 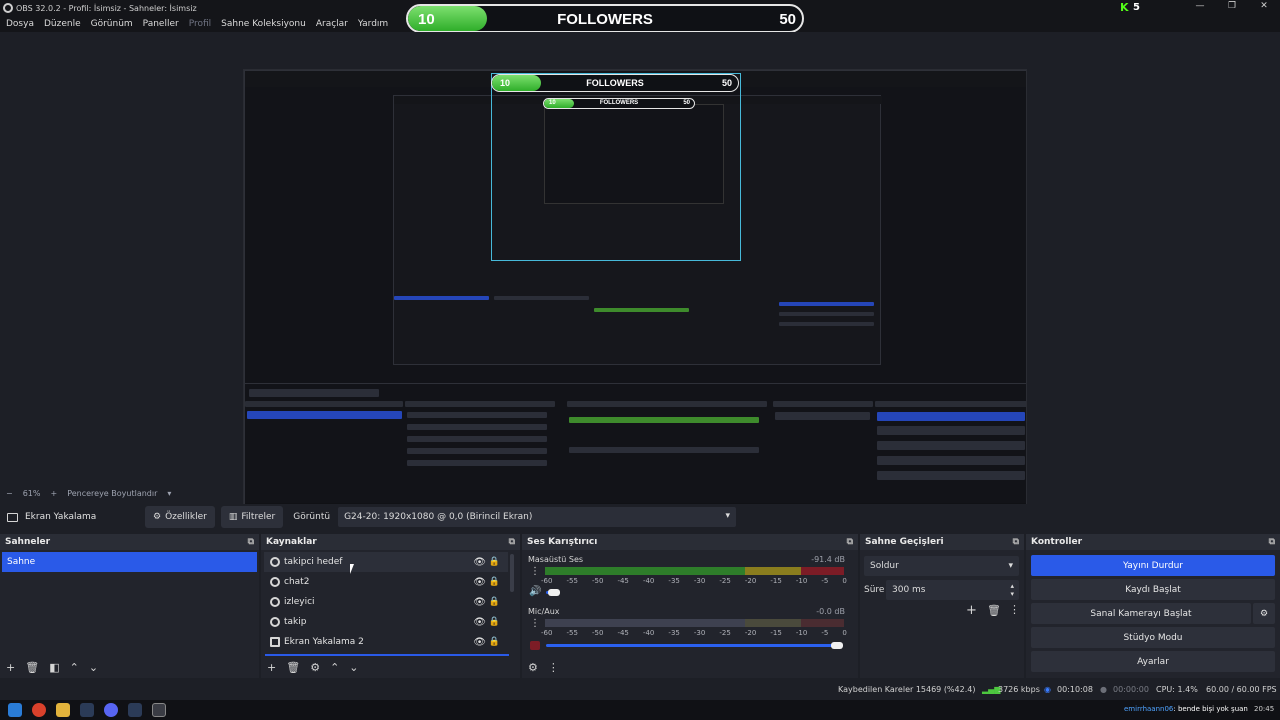 What do you see at coordinates (54, 667) in the screenshot?
I see `scene-filters-icon: ◧` at bounding box center [54, 667].